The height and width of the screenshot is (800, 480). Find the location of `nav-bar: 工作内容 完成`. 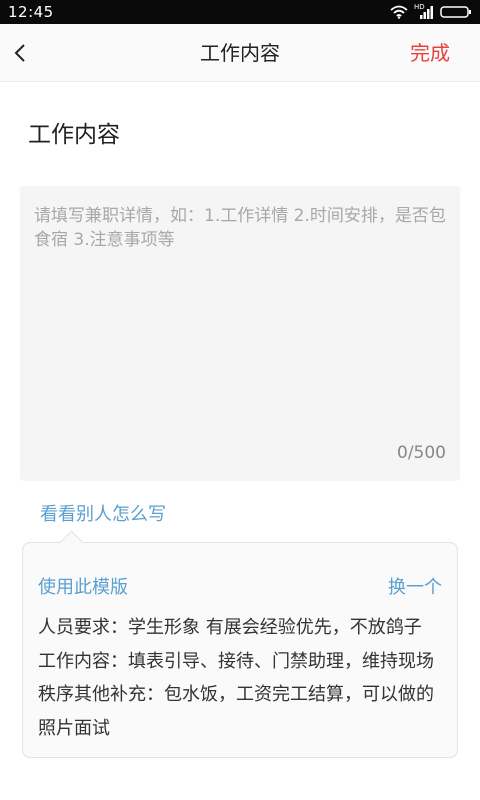

nav-bar: 工作内容 完成 is located at coordinates (240, 53).